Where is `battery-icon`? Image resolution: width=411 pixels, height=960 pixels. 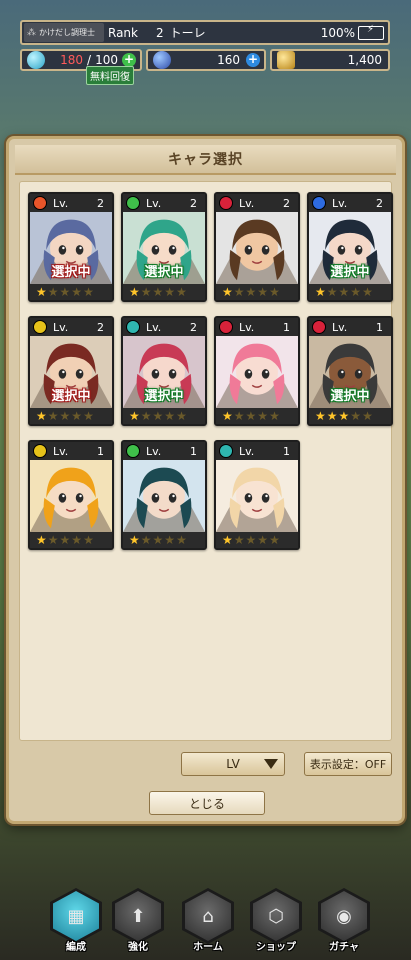
battery-icon is located at coordinates (371, 32).